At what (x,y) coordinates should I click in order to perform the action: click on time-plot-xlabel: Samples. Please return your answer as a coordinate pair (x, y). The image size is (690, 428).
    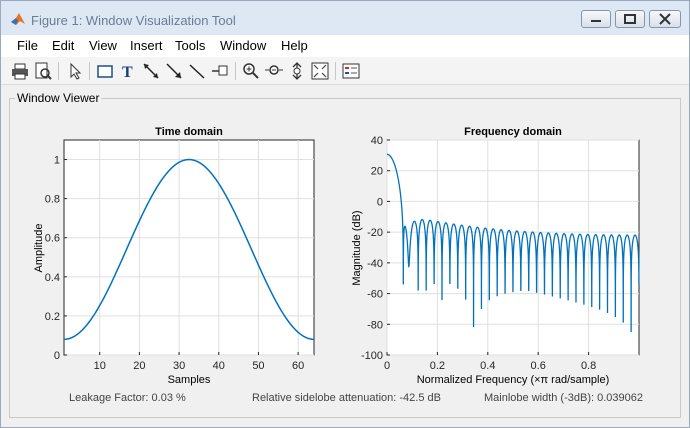
    Looking at the image, I should click on (189, 380).